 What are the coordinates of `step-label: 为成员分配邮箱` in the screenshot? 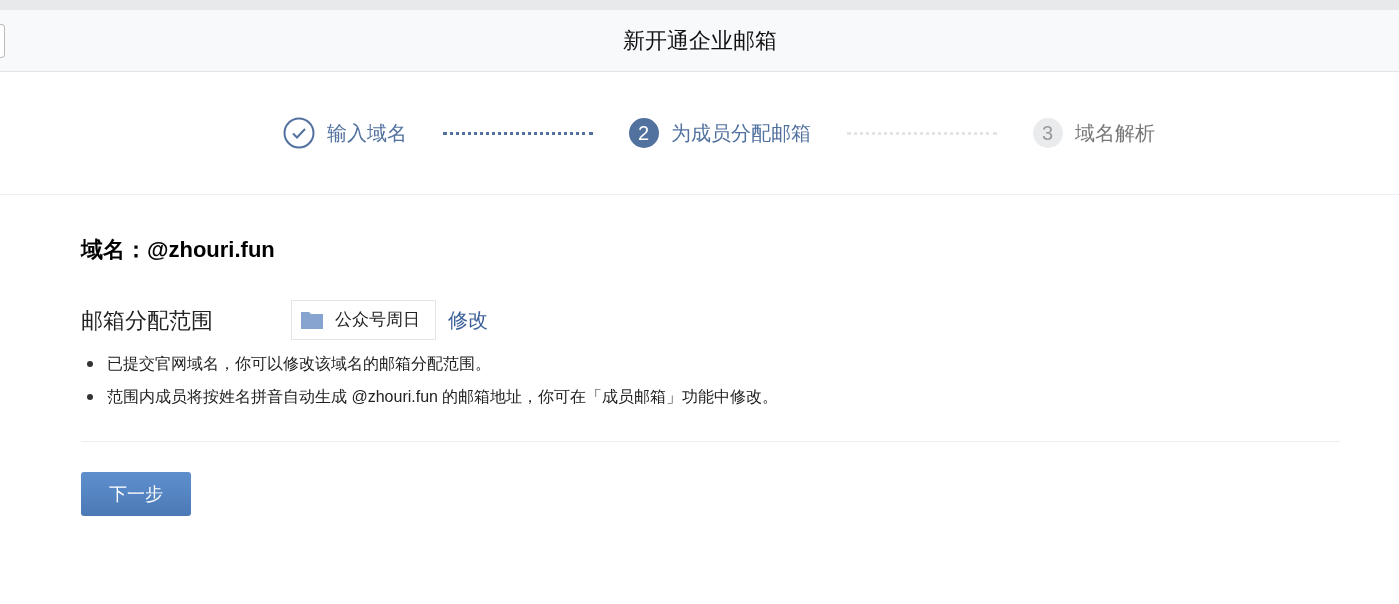 It's located at (740, 133).